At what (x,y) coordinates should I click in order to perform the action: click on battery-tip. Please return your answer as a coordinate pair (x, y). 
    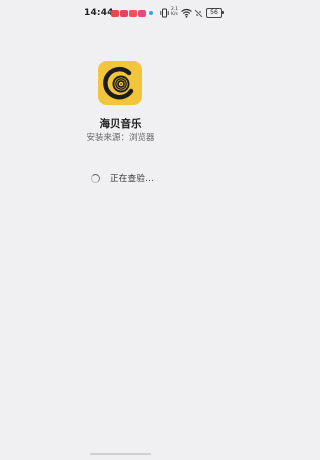
    Looking at the image, I should click on (223, 12).